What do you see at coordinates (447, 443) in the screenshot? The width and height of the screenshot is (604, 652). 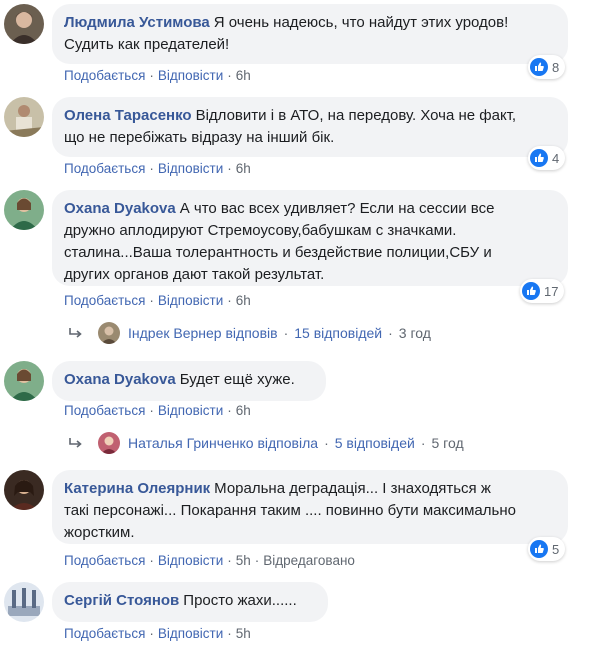 I see `reply-time: 5 год` at bounding box center [447, 443].